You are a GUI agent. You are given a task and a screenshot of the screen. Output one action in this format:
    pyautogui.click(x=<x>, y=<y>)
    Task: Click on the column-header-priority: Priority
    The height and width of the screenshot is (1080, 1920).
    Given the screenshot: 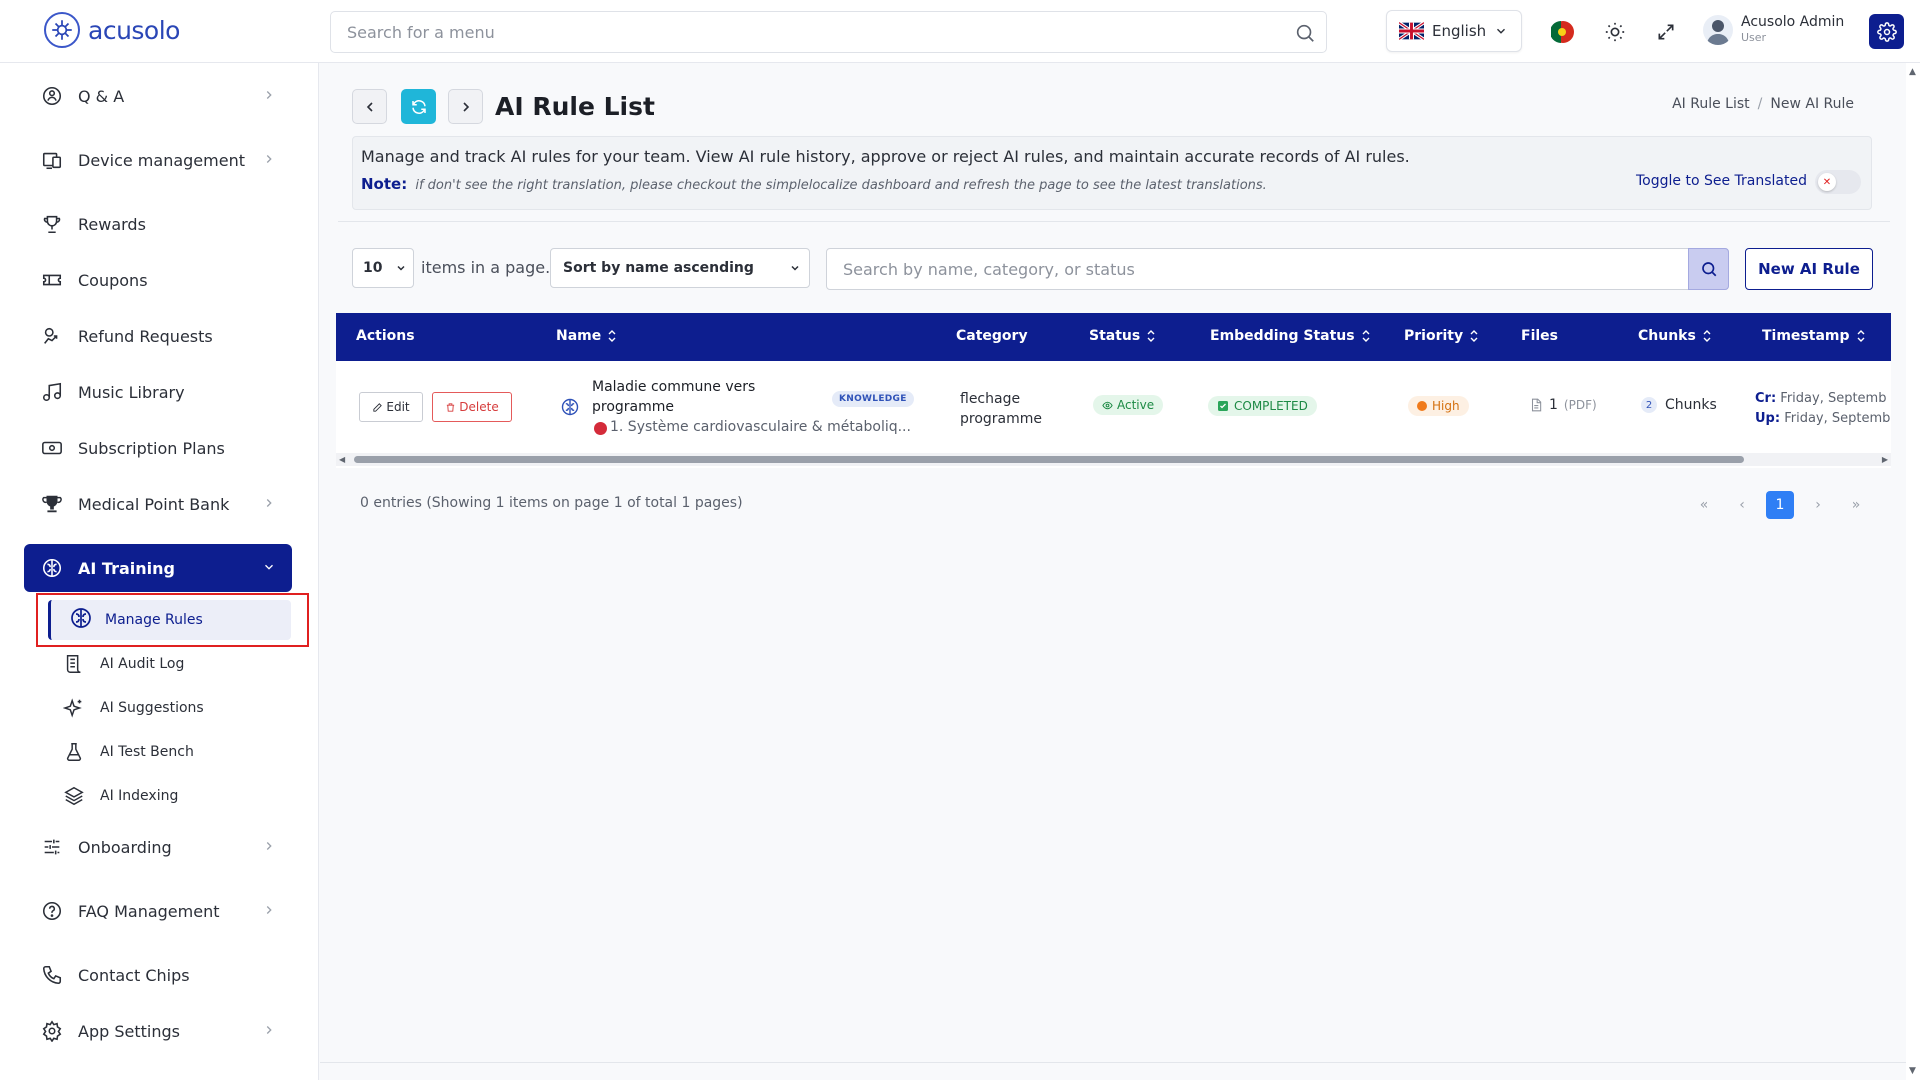 What is the action you would take?
    pyautogui.click(x=1441, y=336)
    